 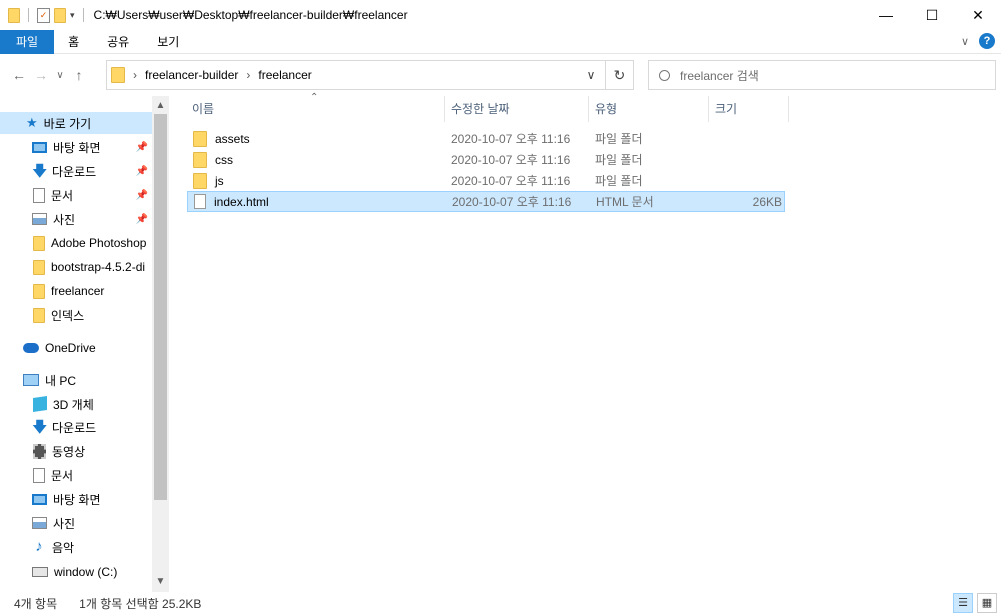 I want to click on sidebar-item-freelancer: freelancer, so click(x=76, y=291).